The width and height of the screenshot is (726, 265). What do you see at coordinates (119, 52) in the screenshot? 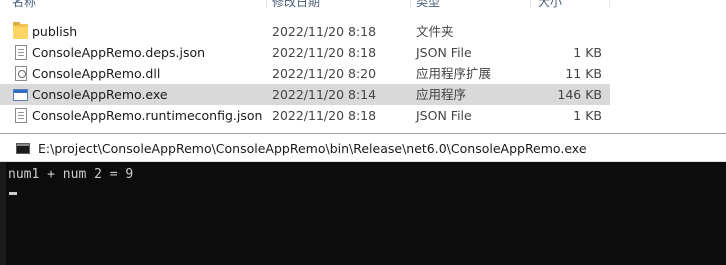
I see `file-name: ConsoleAppRemo.deps.json` at bounding box center [119, 52].